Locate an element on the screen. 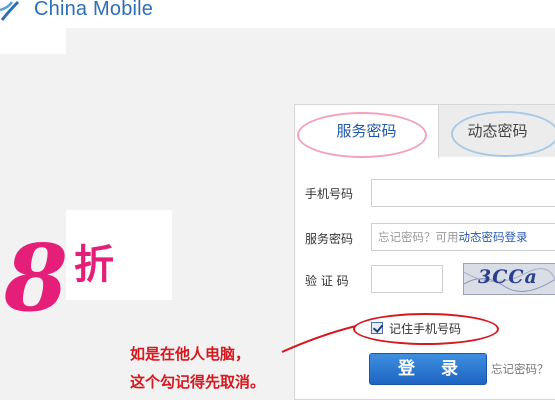  annotation-line-2: 这个勾记得先取消。 is located at coordinates (198, 382).